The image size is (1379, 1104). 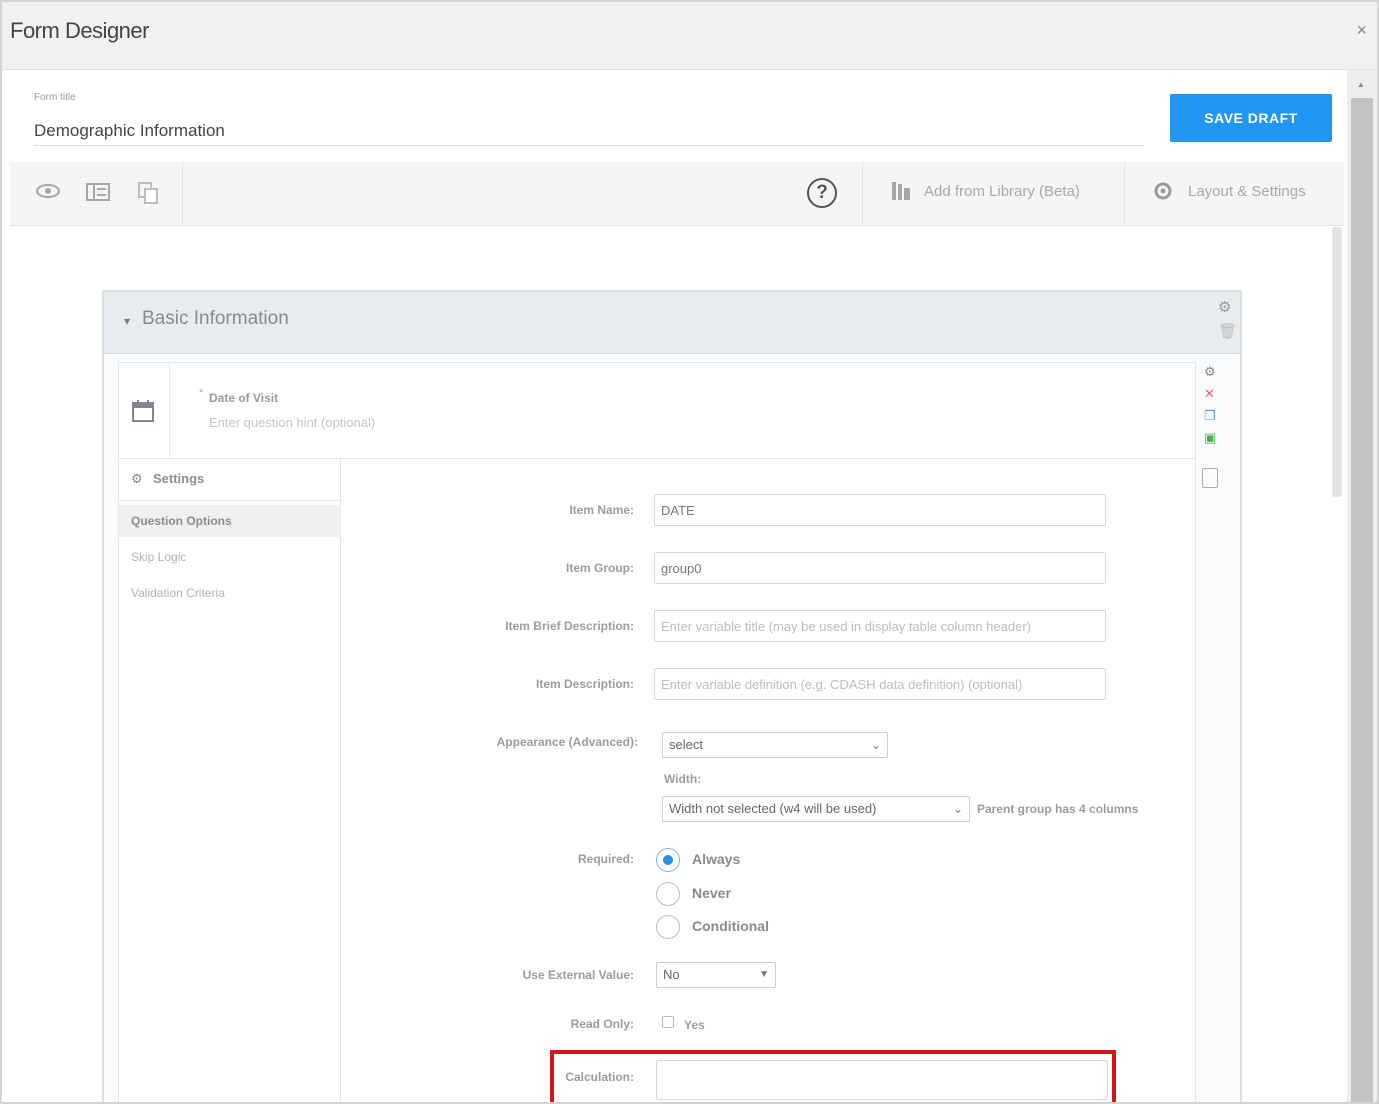 What do you see at coordinates (584, 684) in the screenshot?
I see `item-description-label: Item Description:` at bounding box center [584, 684].